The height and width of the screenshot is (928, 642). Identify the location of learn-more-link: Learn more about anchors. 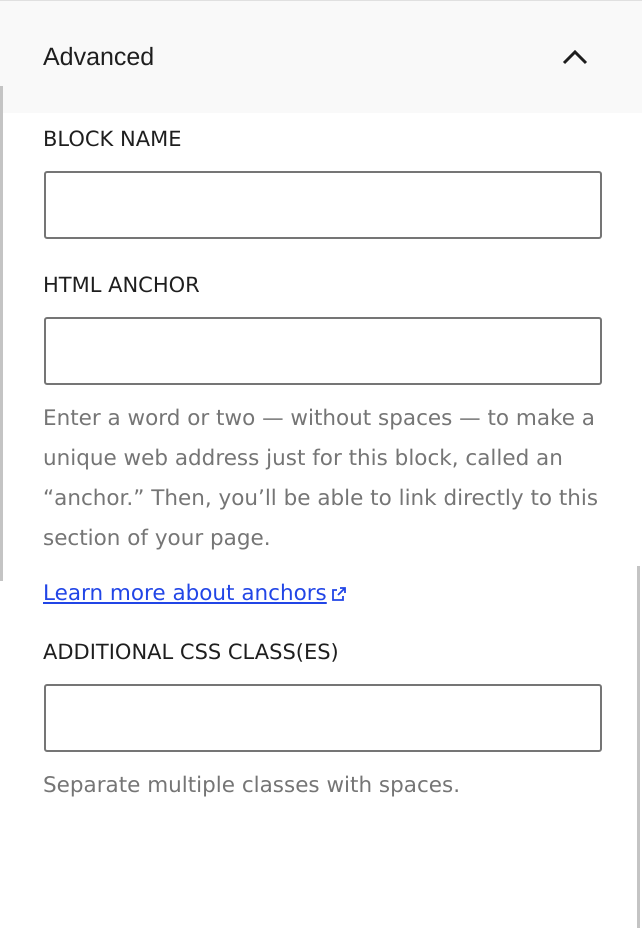
(195, 593).